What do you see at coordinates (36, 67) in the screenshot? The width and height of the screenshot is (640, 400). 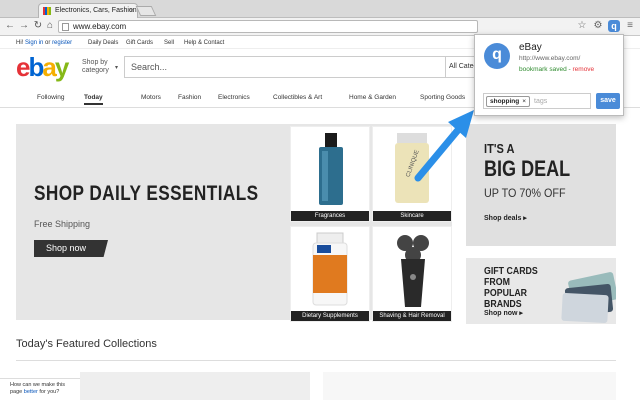 I see `logo-letter: b` at bounding box center [36, 67].